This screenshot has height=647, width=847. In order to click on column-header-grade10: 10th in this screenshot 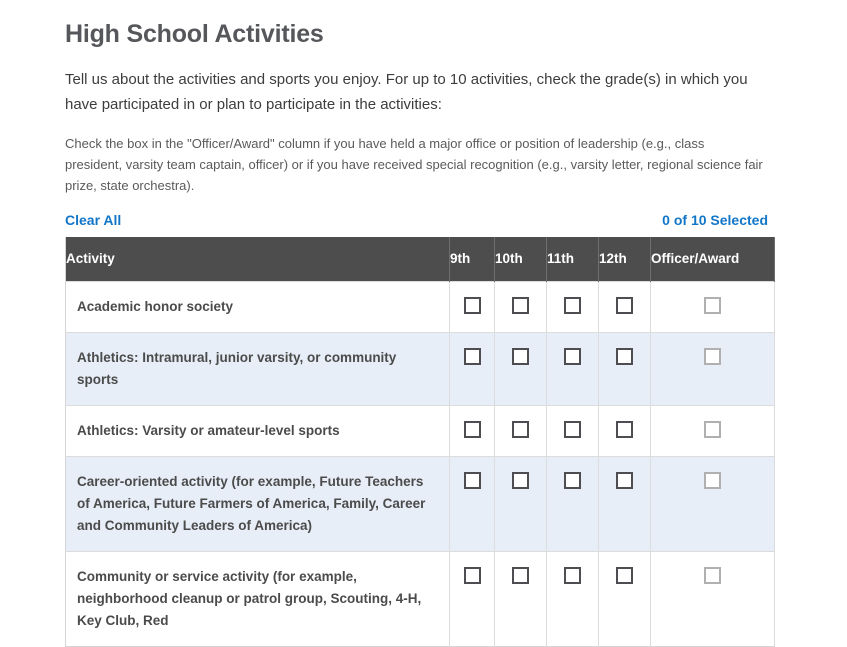, I will do `click(520, 259)`.